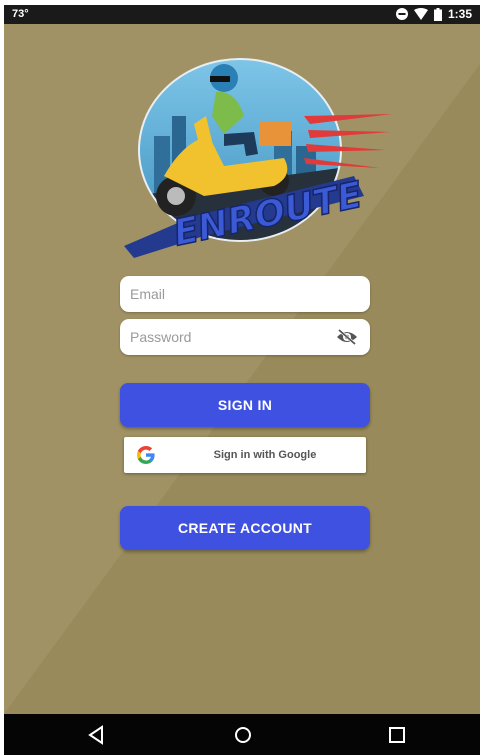  I want to click on do-not-disturb-icon, so click(401, 14).